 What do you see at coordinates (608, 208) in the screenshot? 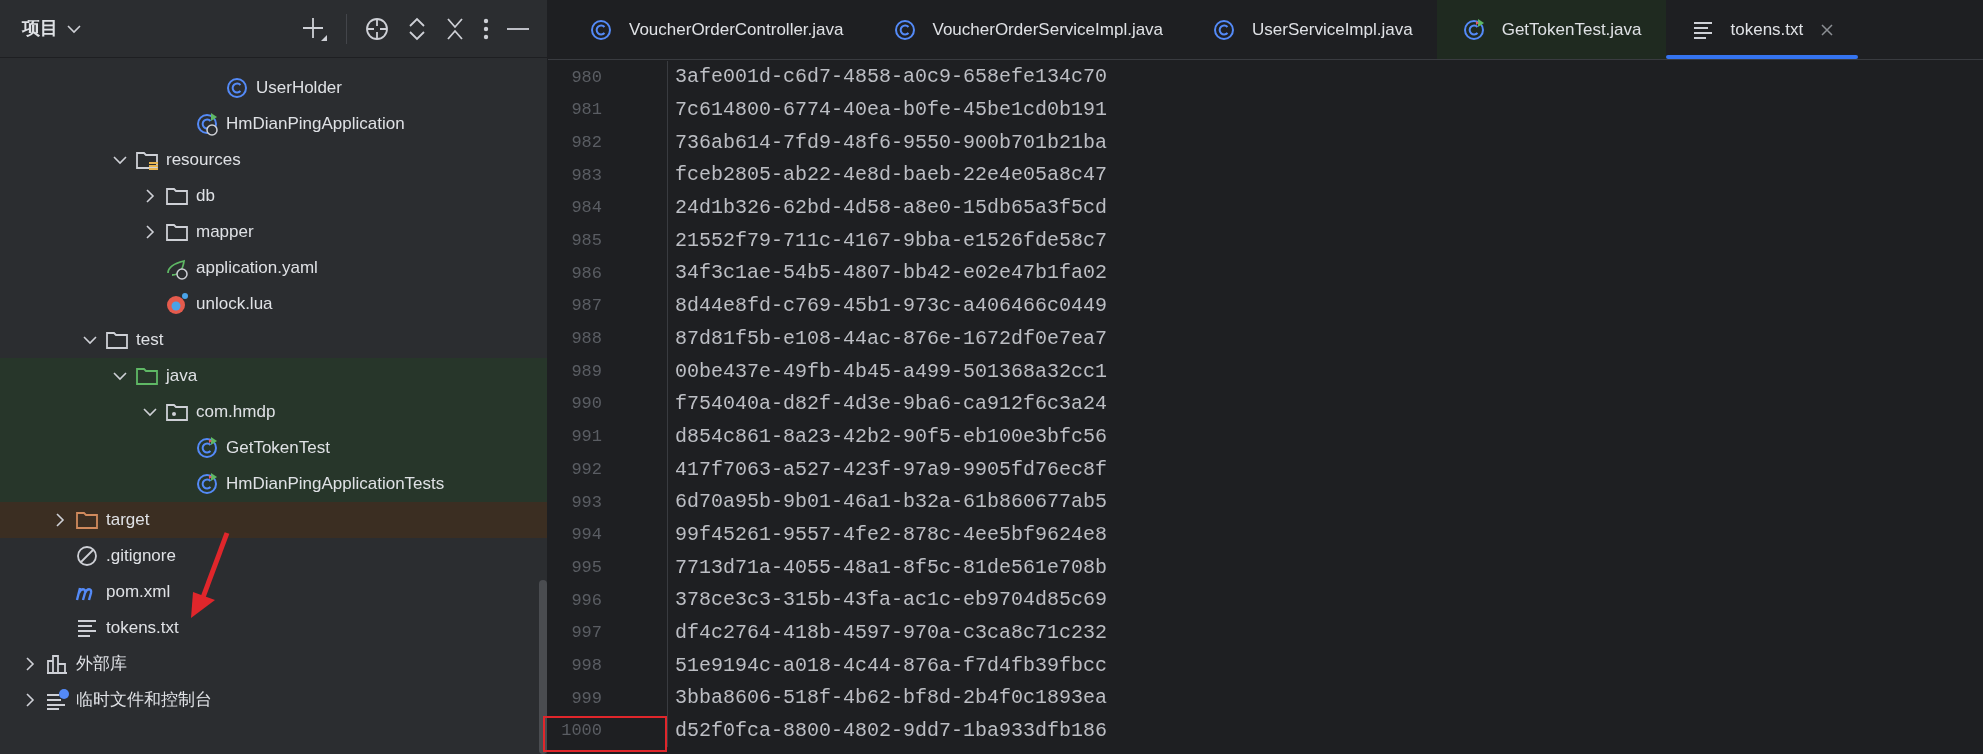
I see `line-number: 984` at bounding box center [608, 208].